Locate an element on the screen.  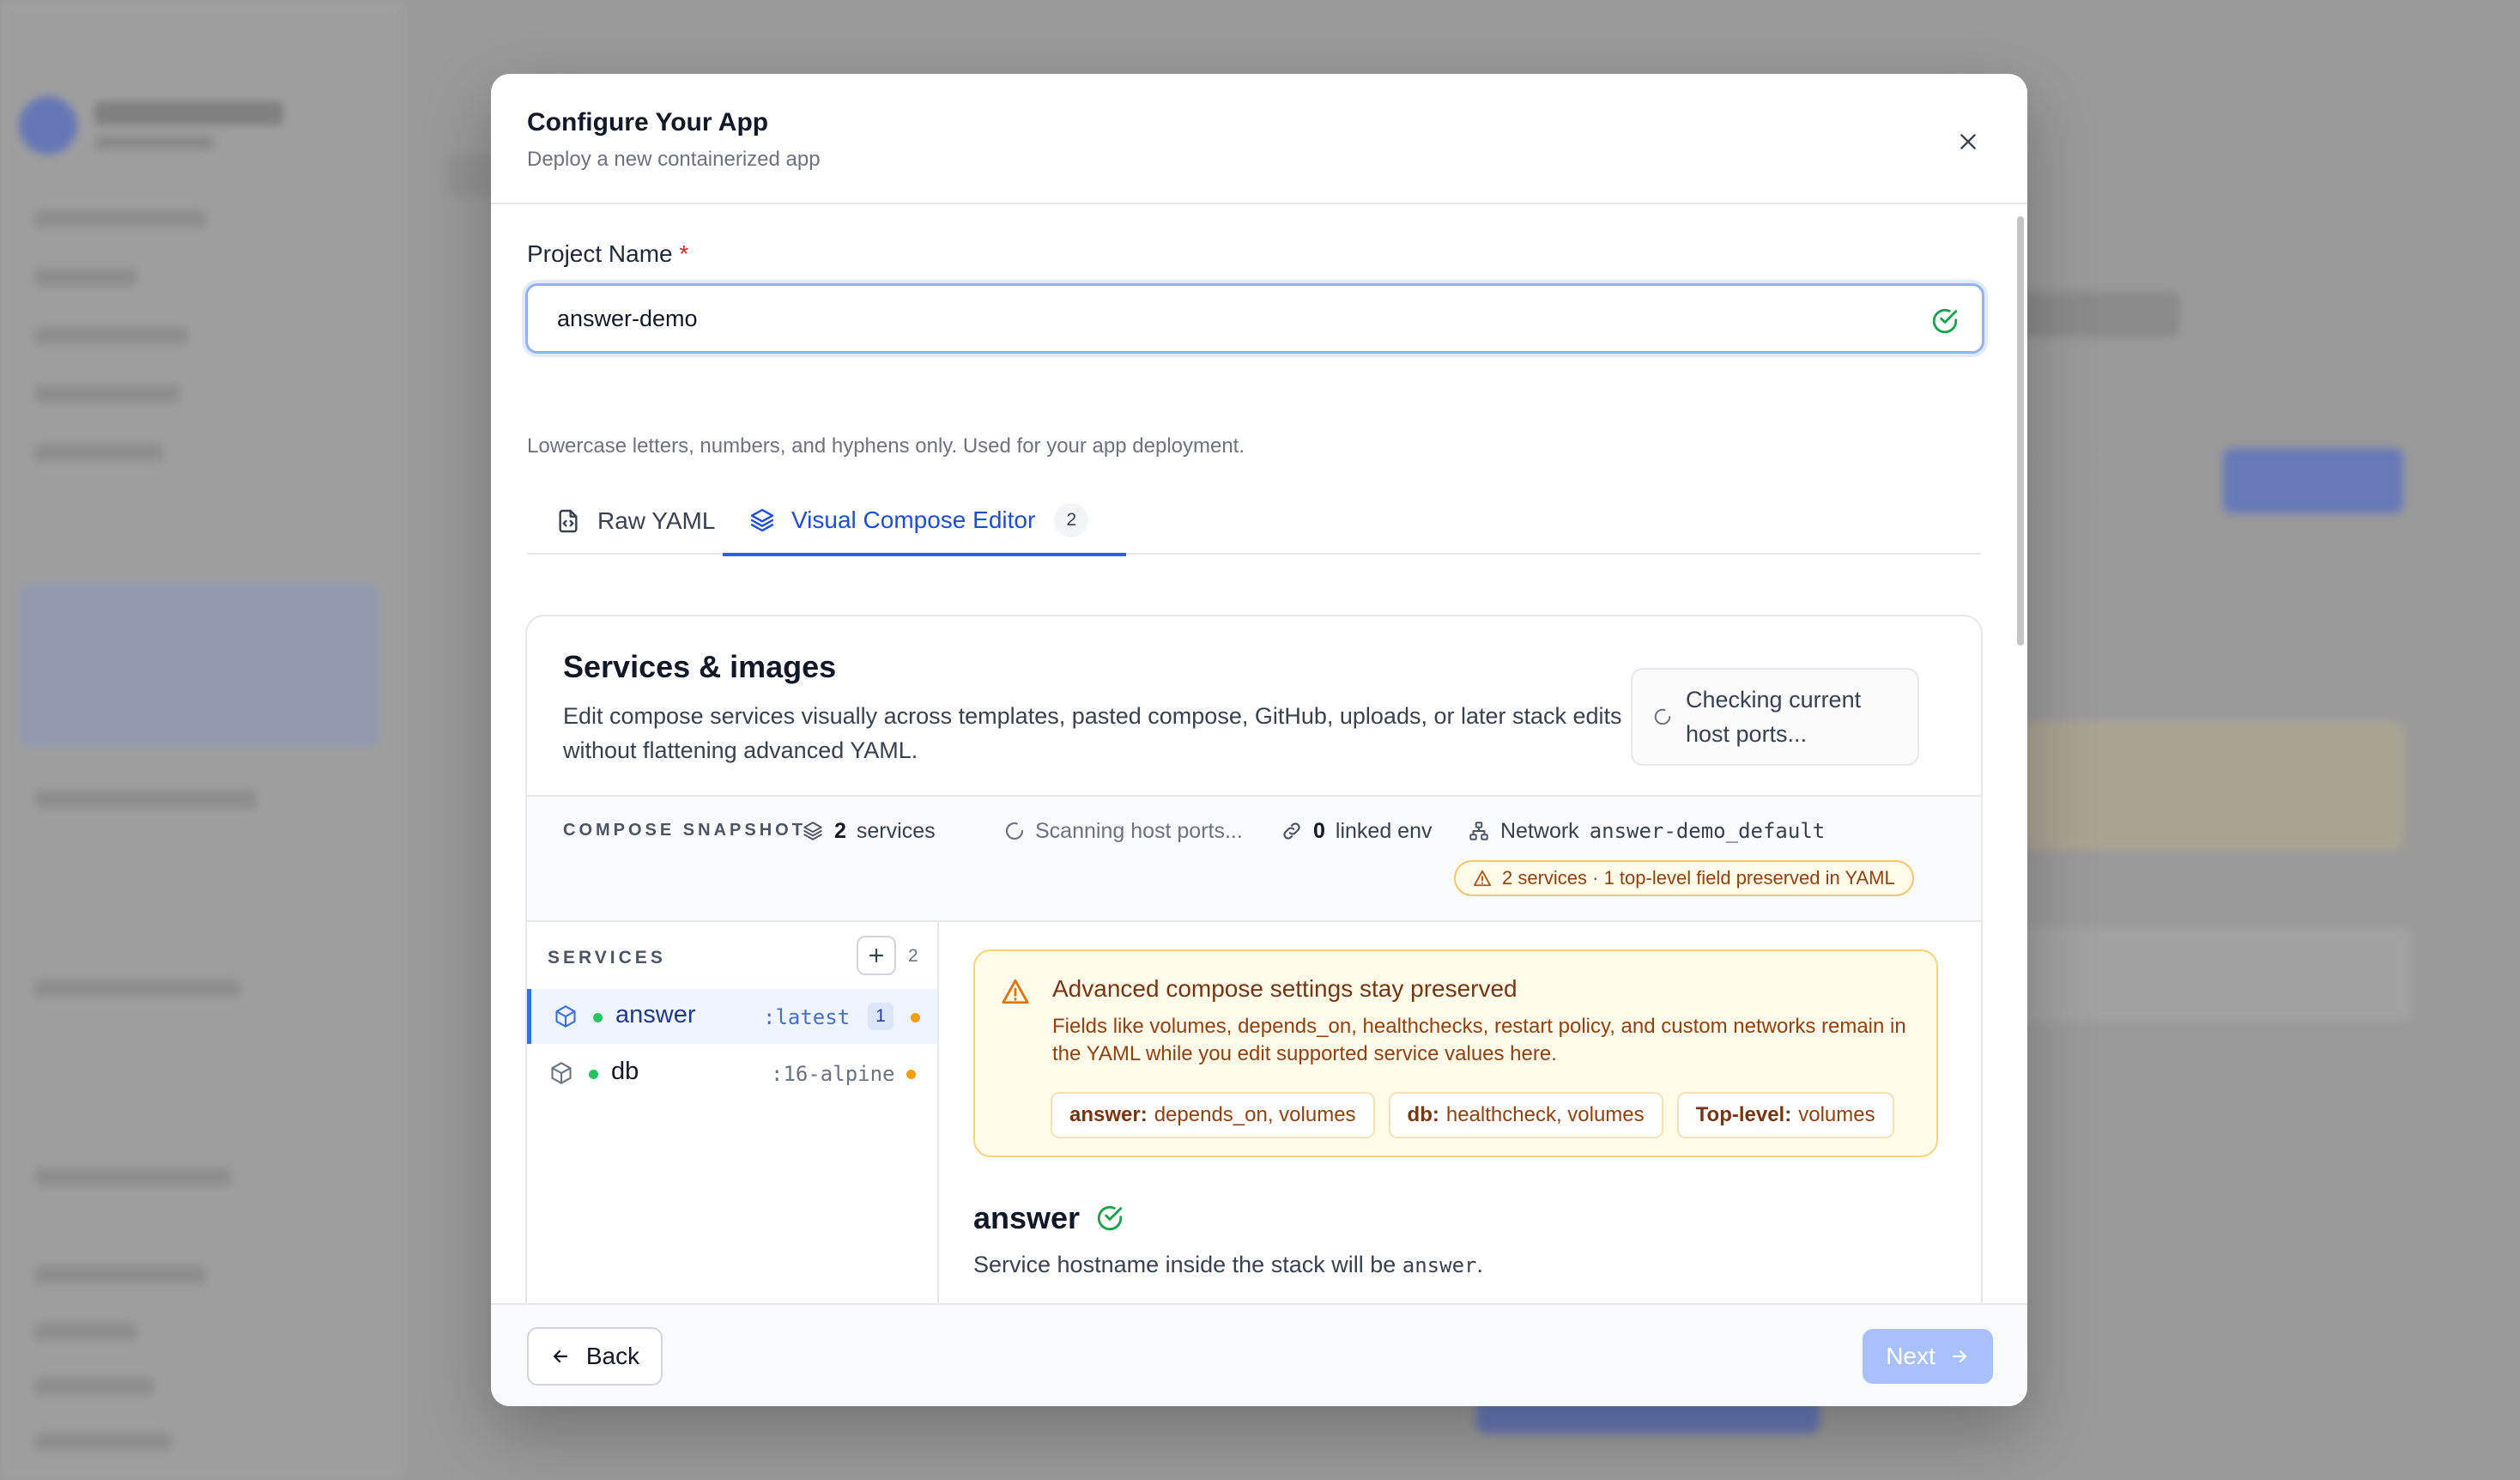
next-button: Next is located at coordinates (1928, 1356).